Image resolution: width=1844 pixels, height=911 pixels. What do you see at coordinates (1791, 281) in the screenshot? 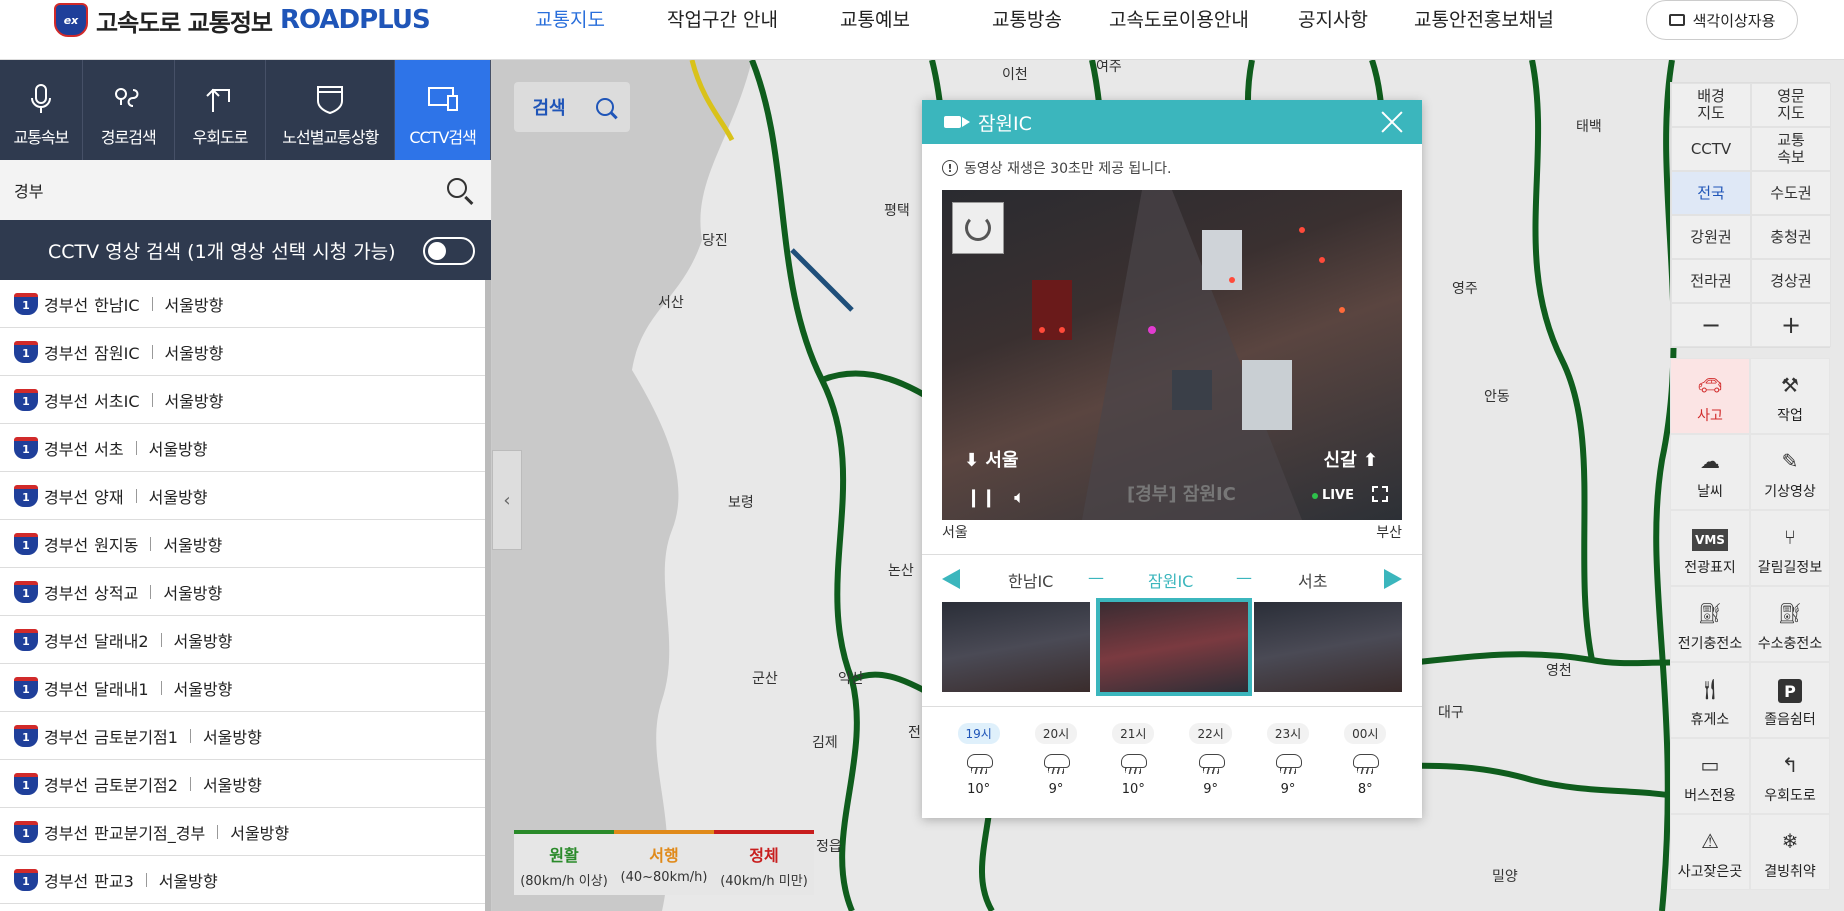
I see `map-option-button: 경상권` at bounding box center [1791, 281].